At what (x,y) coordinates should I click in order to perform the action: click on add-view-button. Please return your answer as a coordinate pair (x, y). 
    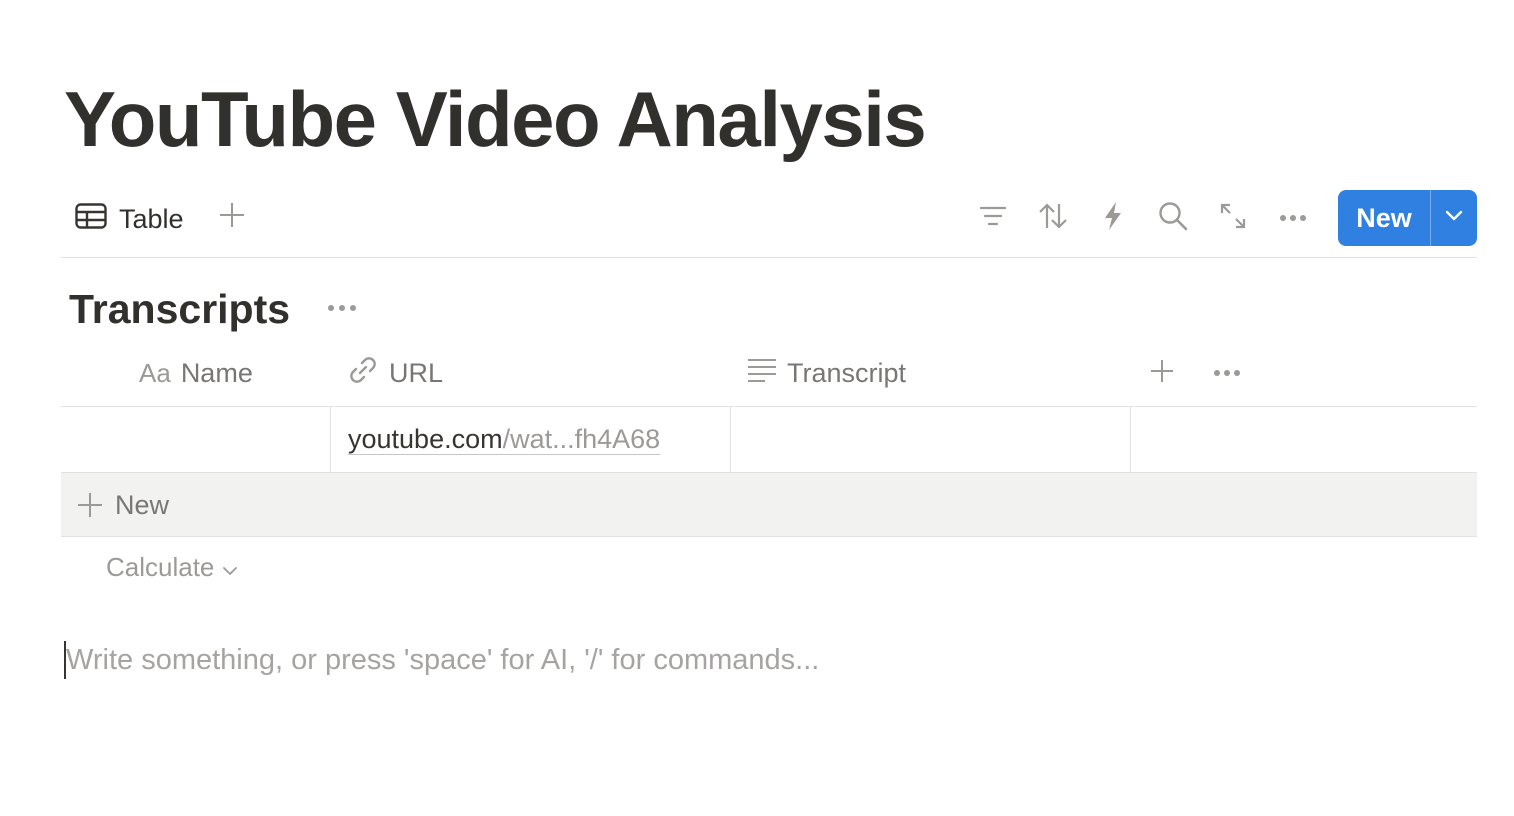
    Looking at the image, I should click on (232, 217).